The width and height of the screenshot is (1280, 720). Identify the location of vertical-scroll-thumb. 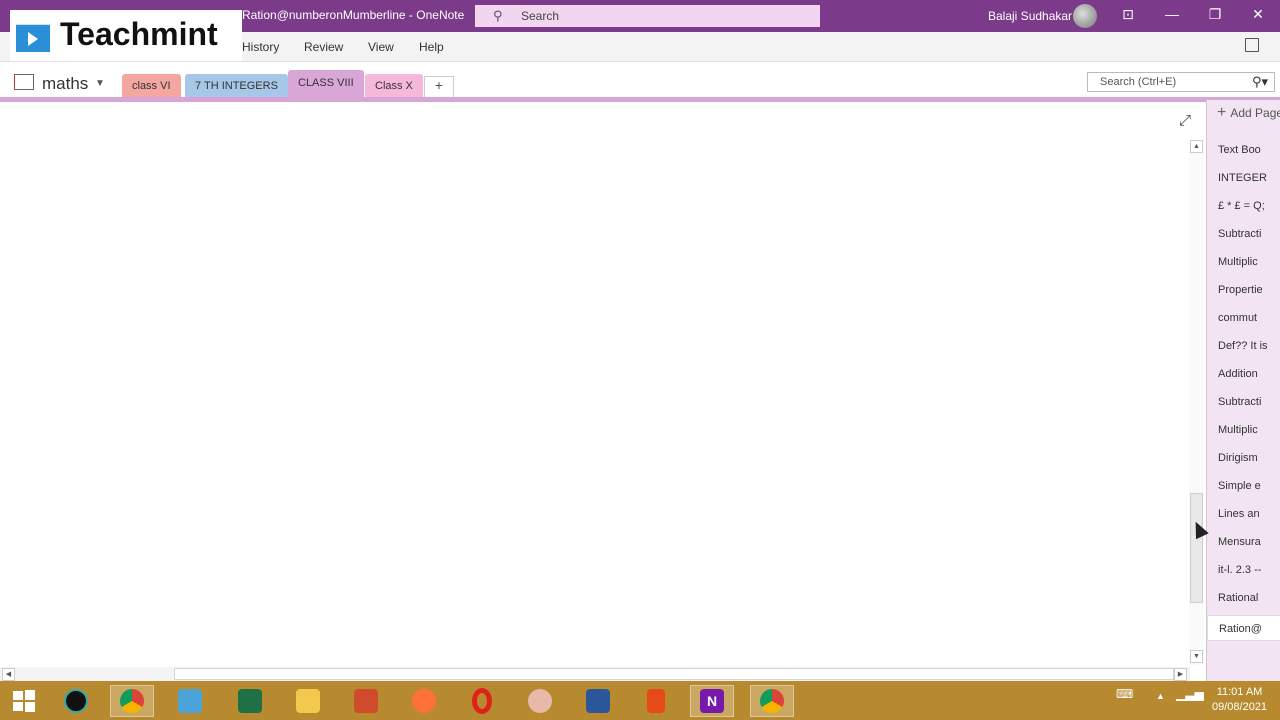
(1196, 548).